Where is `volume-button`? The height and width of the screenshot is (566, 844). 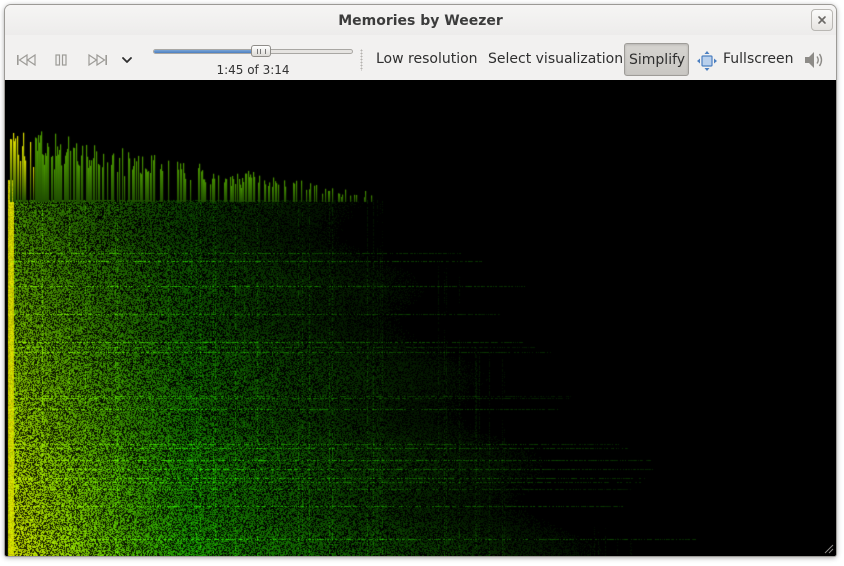
volume-button is located at coordinates (814, 60).